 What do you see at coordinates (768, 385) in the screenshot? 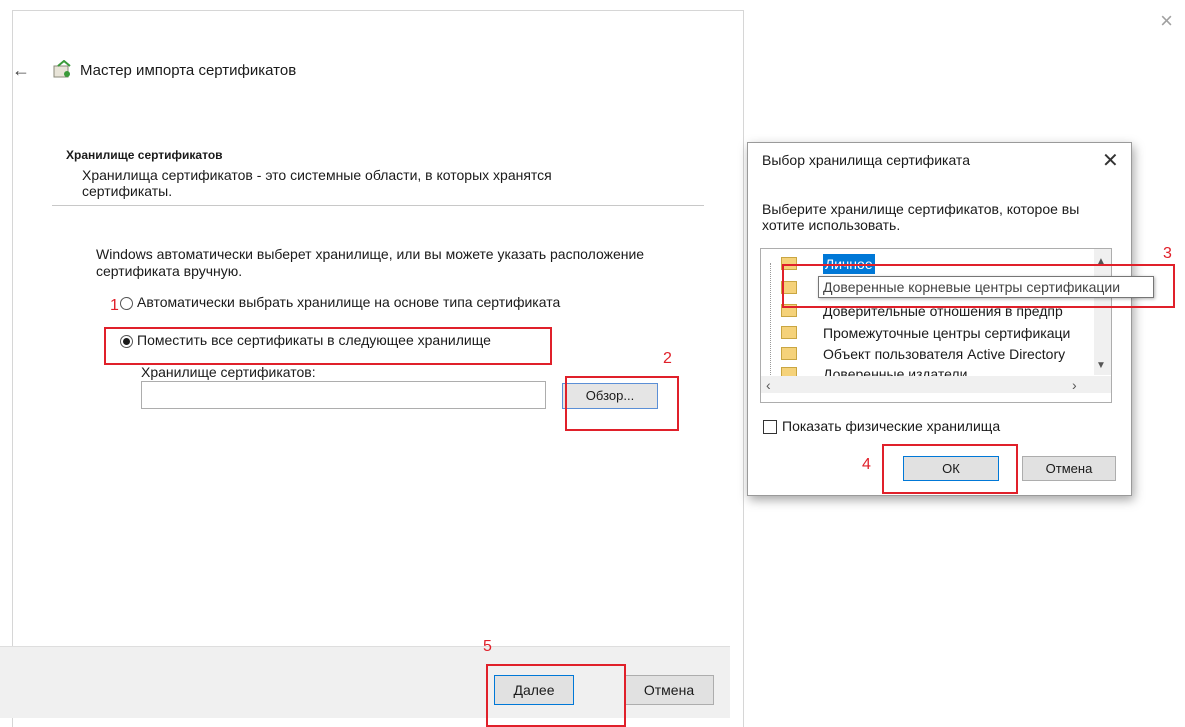
I see `scroll-left-icon: ‹` at bounding box center [768, 385].